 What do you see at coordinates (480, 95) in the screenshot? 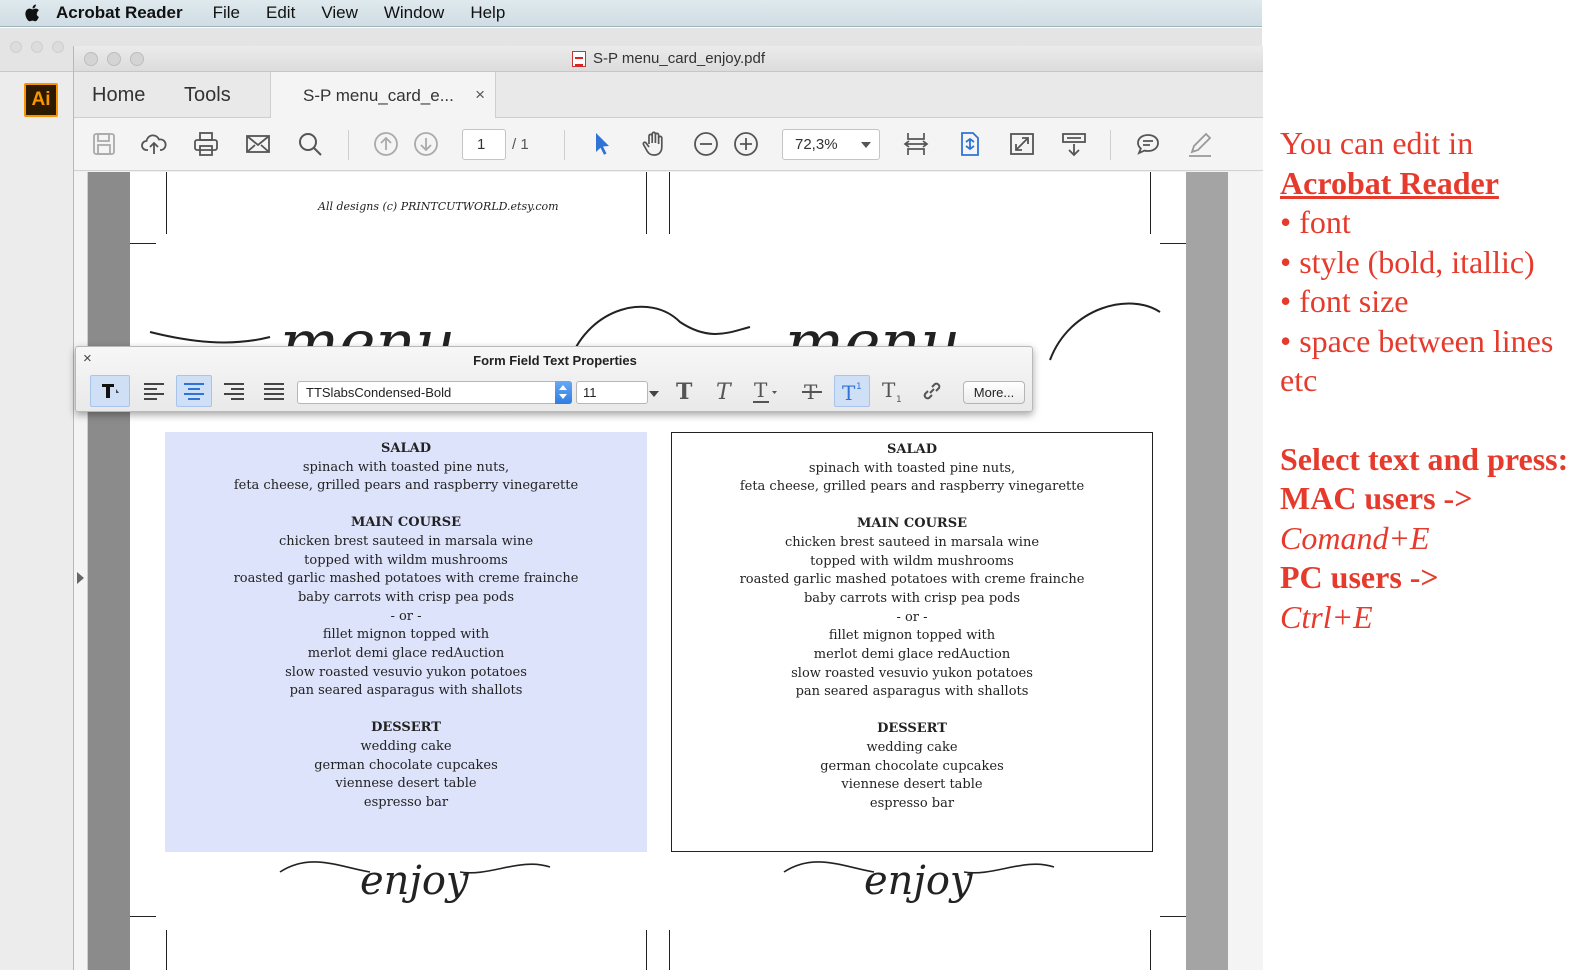
I see `tab-close-icon: ×` at bounding box center [480, 95].